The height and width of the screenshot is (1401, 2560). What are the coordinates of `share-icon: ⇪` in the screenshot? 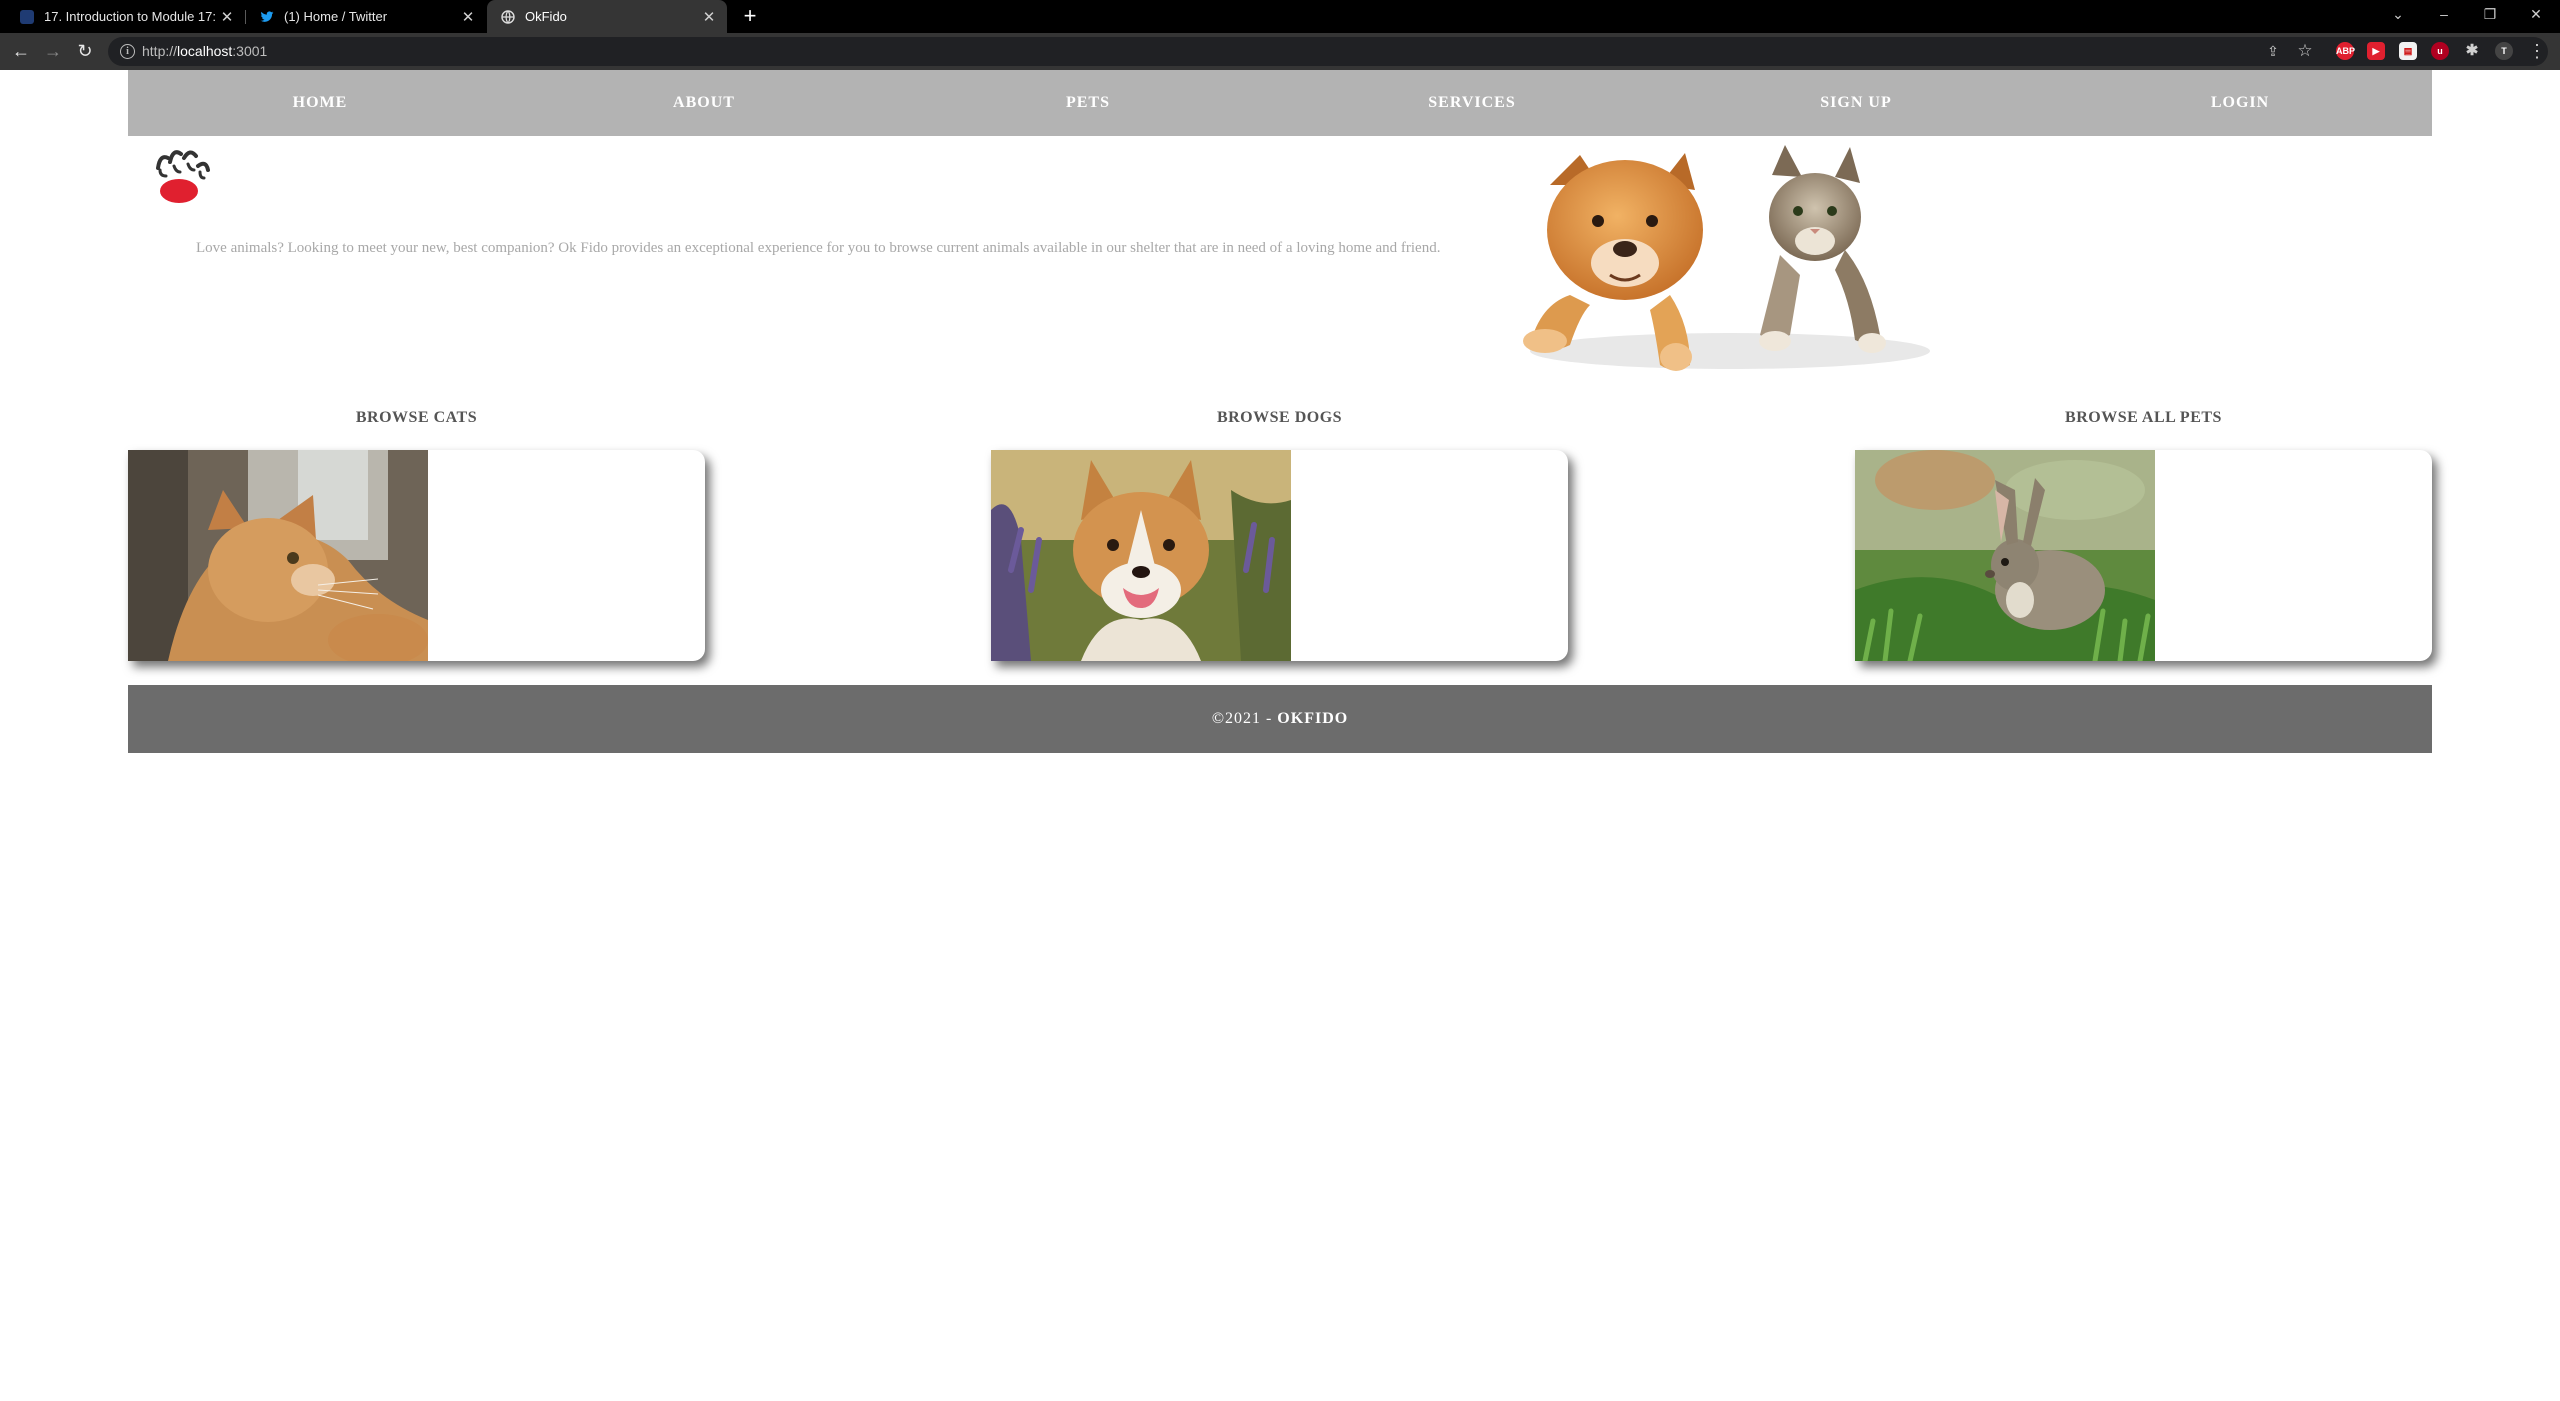 It's located at (2273, 51).